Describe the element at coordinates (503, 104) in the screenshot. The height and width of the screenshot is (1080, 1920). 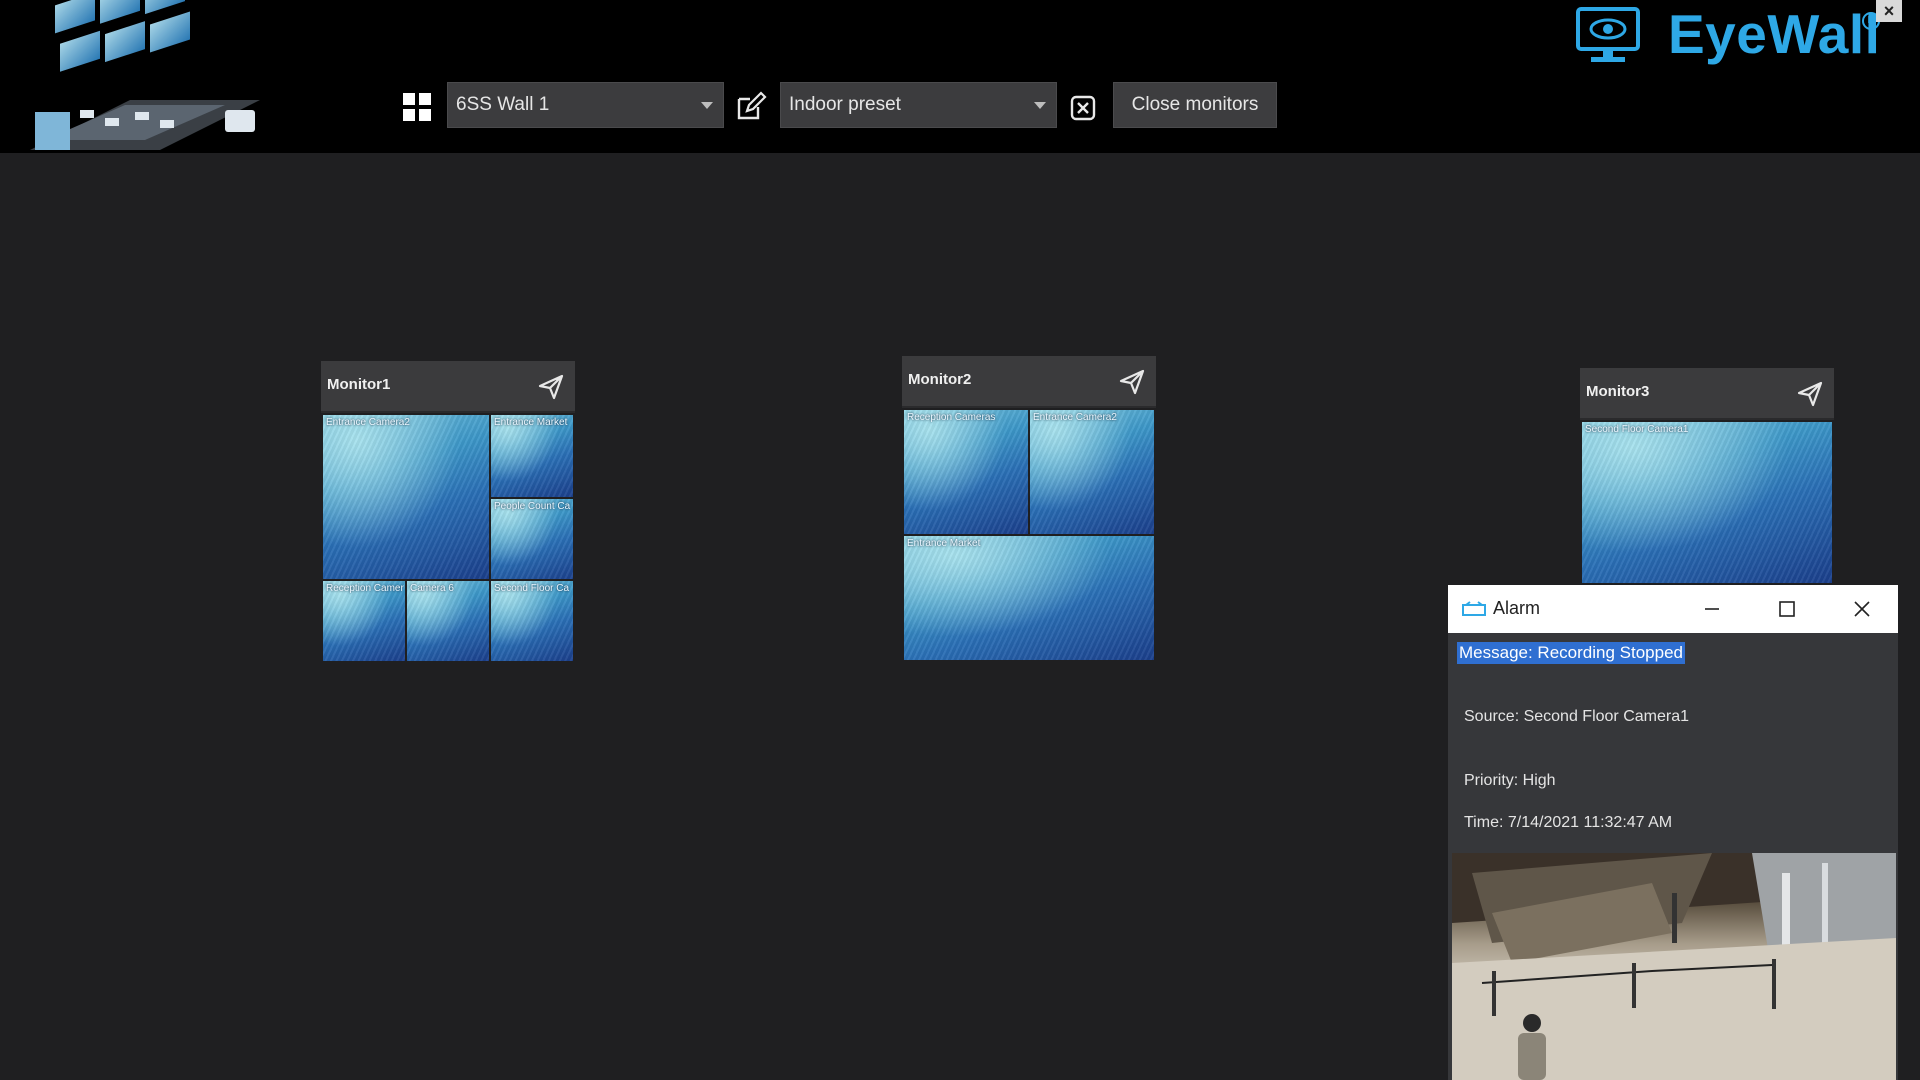
I see `wall-select-value: 6SS Wall 1` at that location.